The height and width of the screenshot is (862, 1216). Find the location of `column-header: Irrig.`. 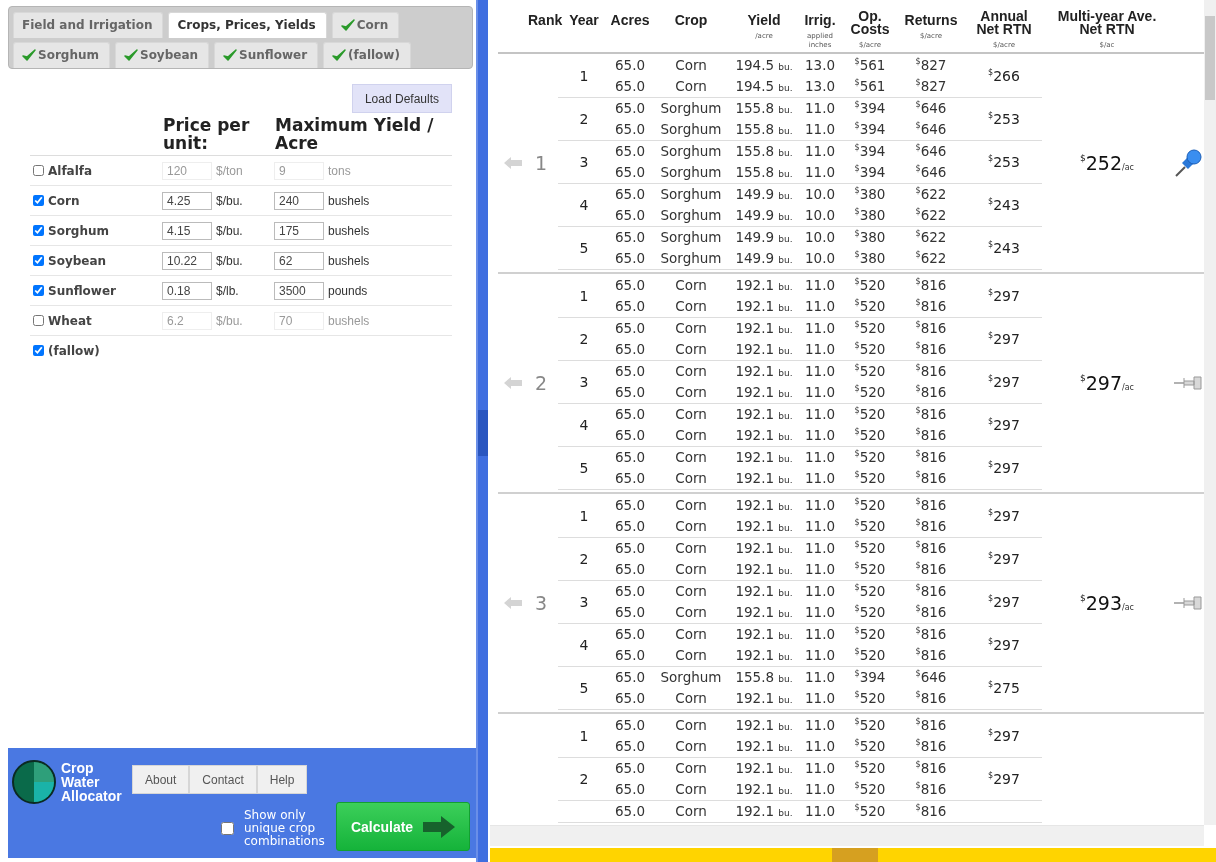

column-header: Irrig. is located at coordinates (820, 20).